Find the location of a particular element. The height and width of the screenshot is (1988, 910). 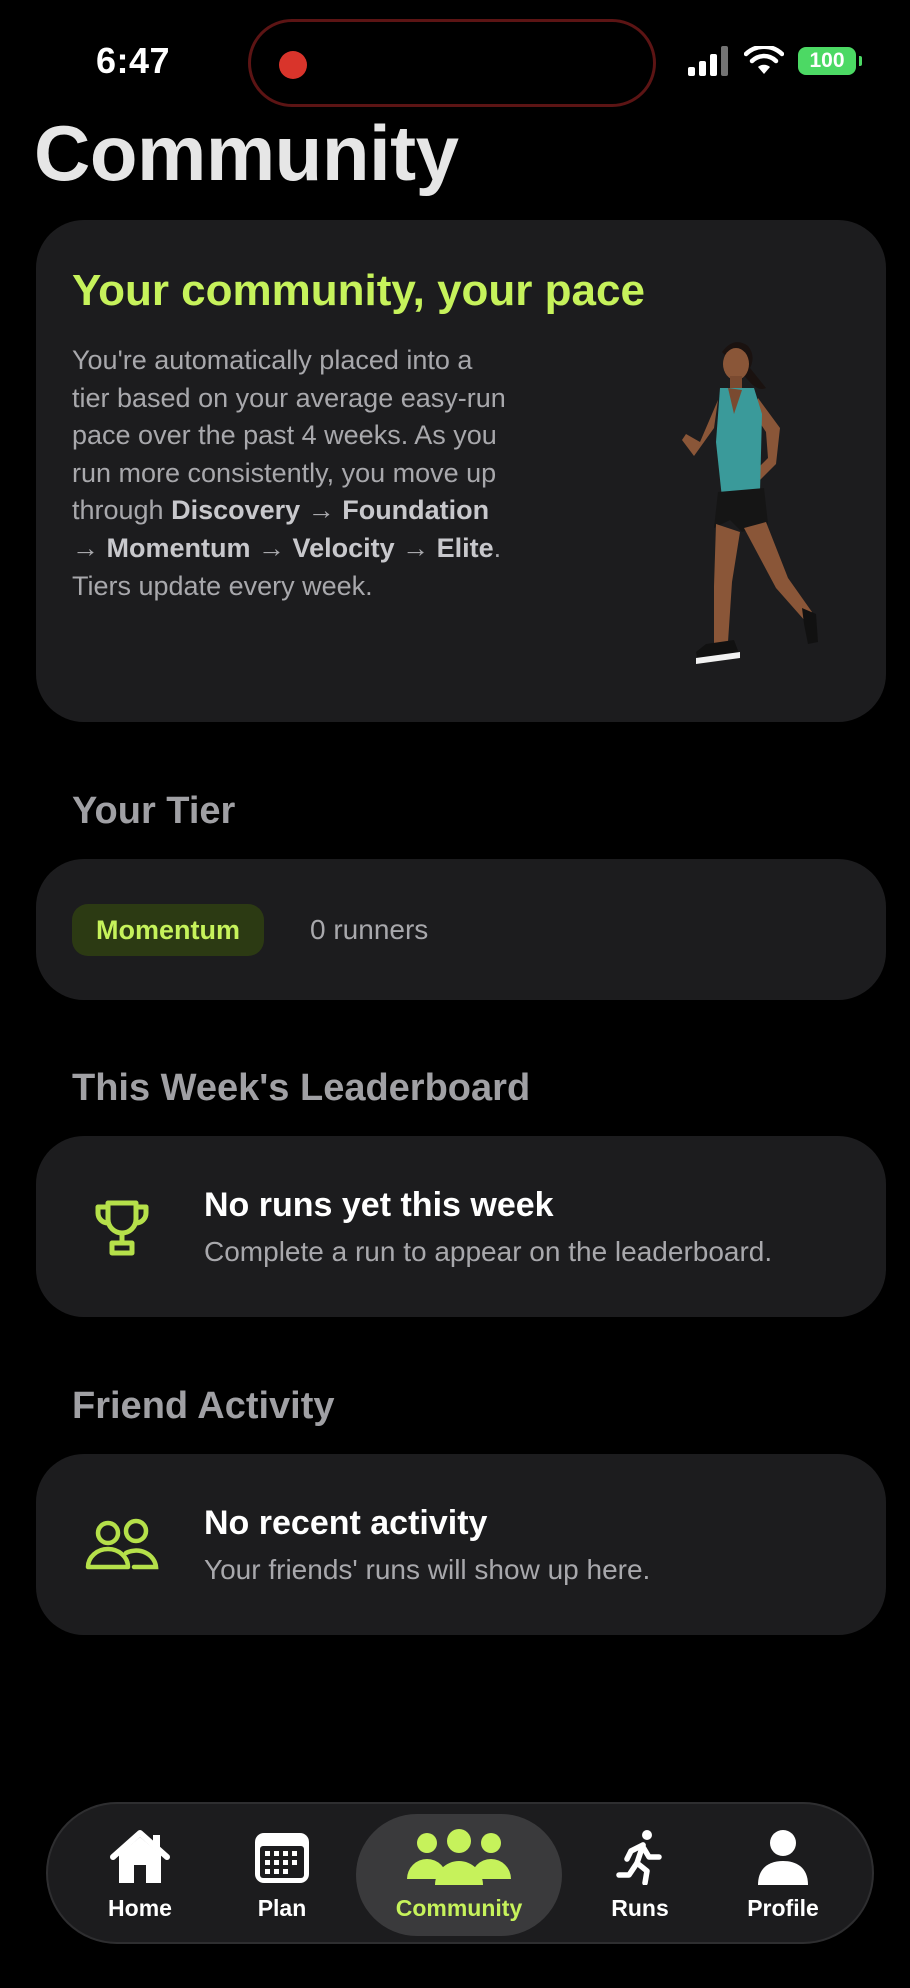

group-icon is located at coordinates (459, 1856).